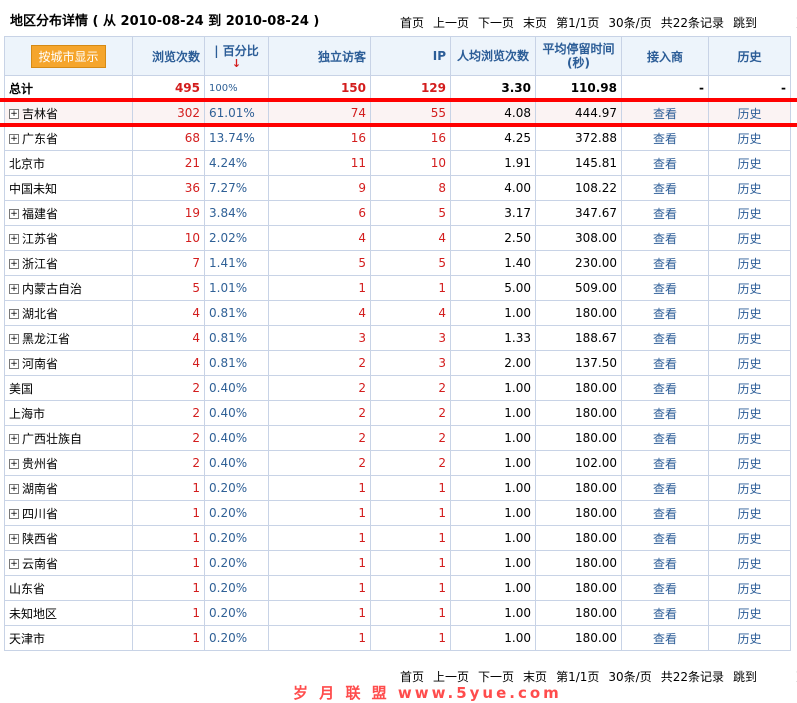  Describe the element at coordinates (496, 22) in the screenshot. I see `next-page-link: 下一页` at that location.